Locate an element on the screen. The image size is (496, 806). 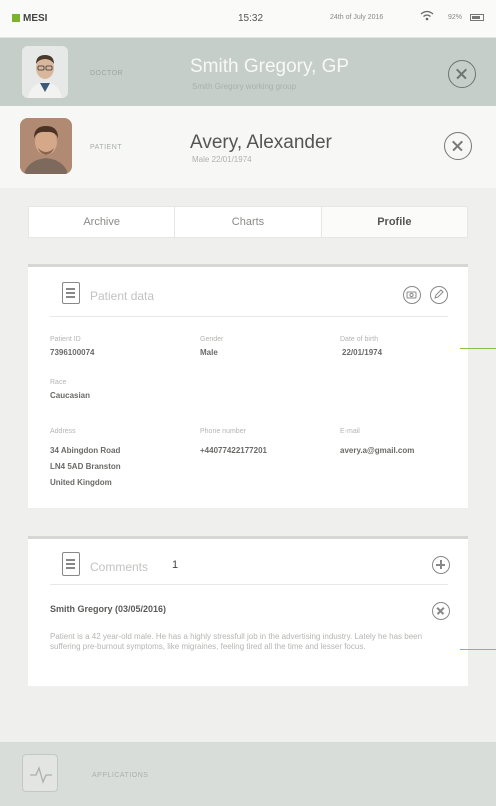
phone-label: Phone number is located at coordinates (223, 431).